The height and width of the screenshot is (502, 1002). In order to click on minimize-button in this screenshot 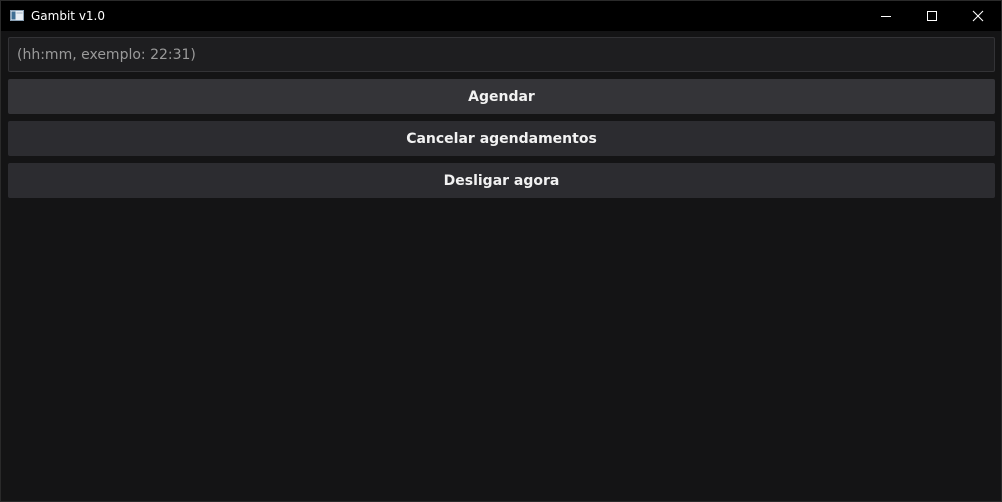, I will do `click(886, 16)`.